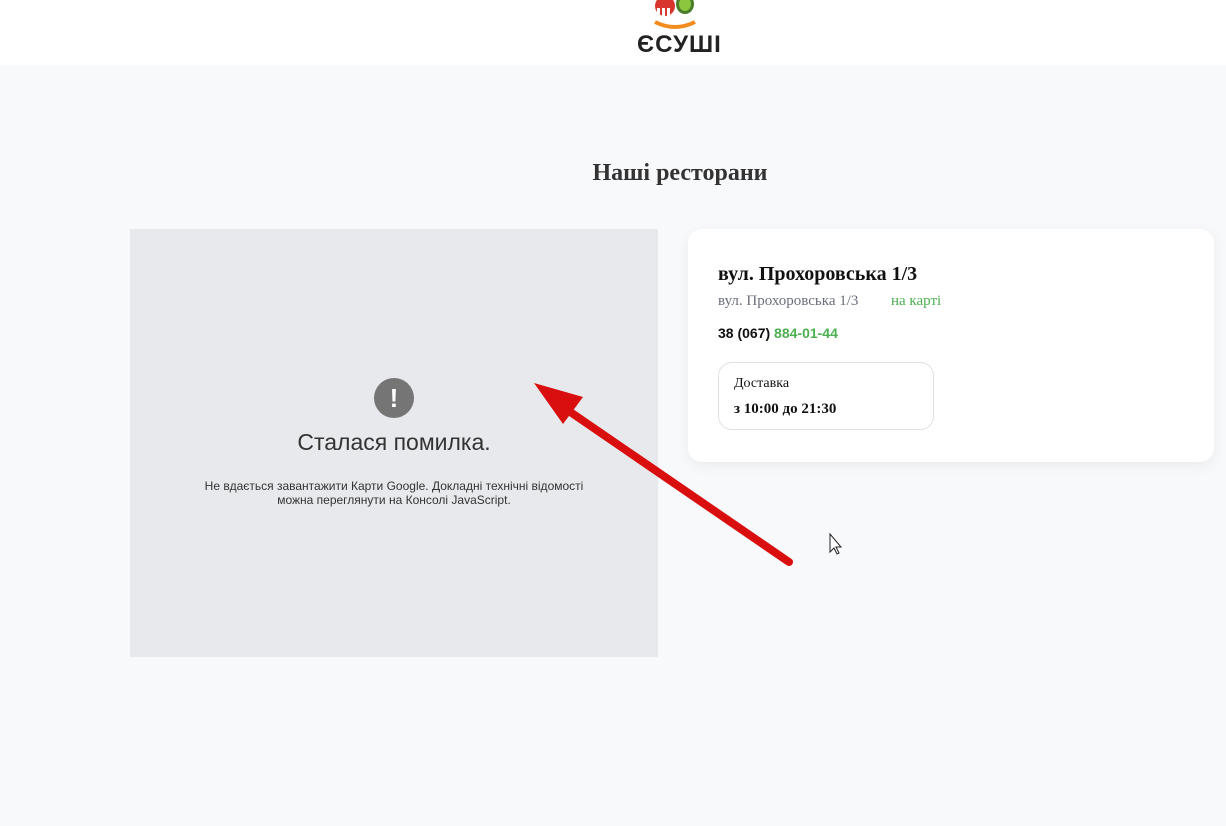 Image resolution: width=1226 pixels, height=826 pixels. Describe the element at coordinates (916, 301) in the screenshot. I see `show-on-map-link: на карті` at that location.